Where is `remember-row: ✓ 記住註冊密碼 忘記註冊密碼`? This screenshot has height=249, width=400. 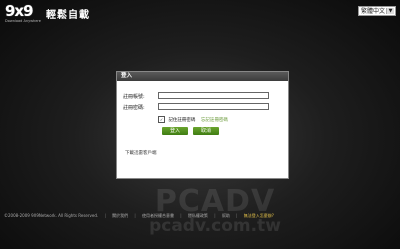 remember-row: ✓ 記住註冊密碼 忘記註冊密碼 is located at coordinates (193, 119).